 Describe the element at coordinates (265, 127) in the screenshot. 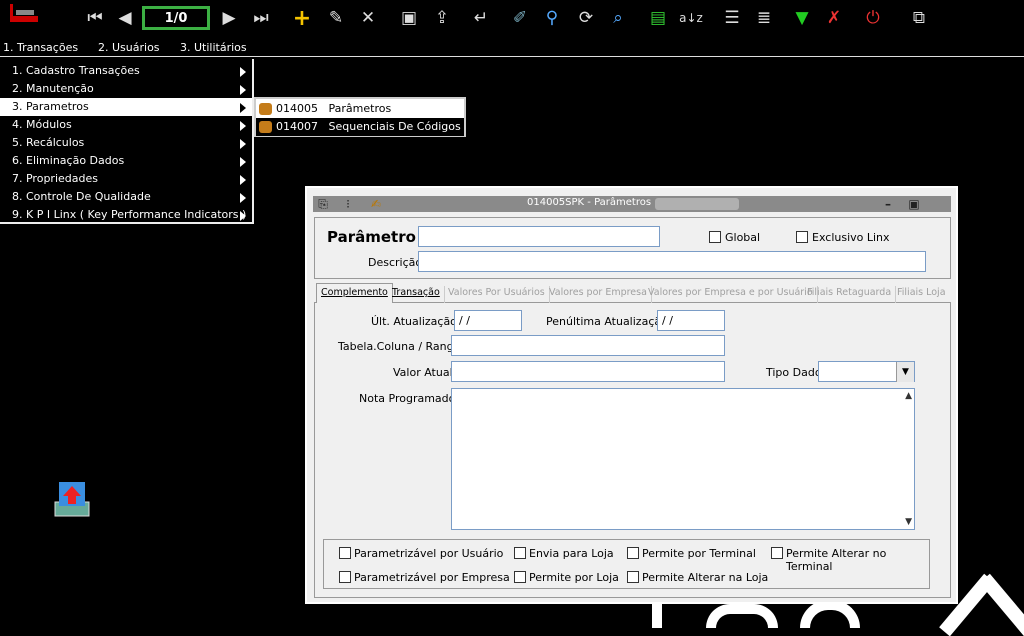

I see `users-icon` at that location.